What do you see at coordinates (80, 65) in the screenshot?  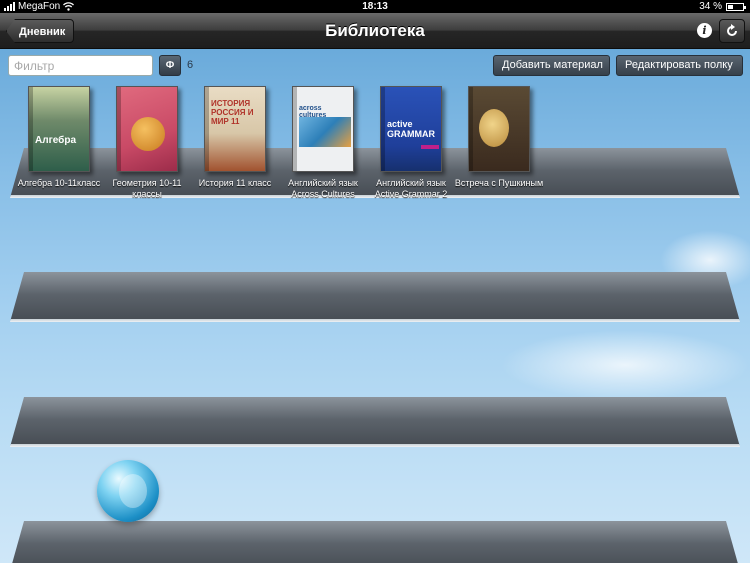 I see `filter-input` at bounding box center [80, 65].